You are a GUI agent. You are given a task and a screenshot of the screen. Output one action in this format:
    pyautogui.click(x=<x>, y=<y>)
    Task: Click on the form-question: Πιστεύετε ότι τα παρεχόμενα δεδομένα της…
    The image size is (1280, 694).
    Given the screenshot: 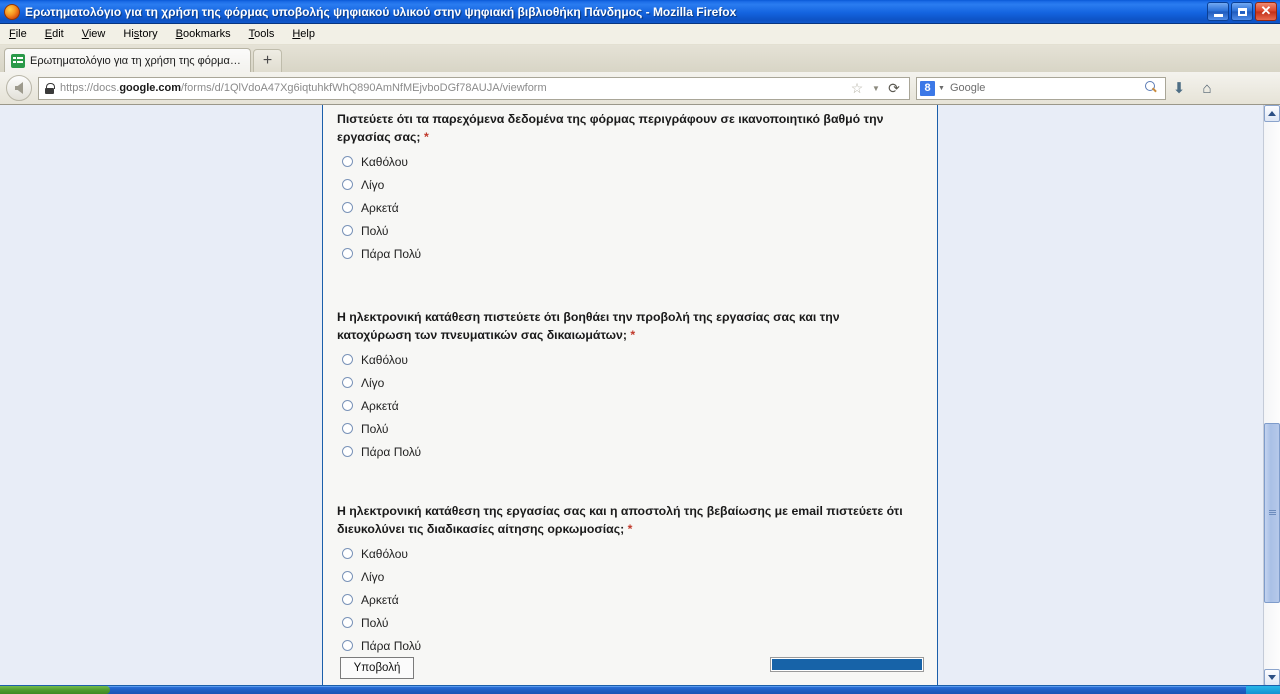 What is the action you would take?
    pyautogui.click(x=630, y=188)
    